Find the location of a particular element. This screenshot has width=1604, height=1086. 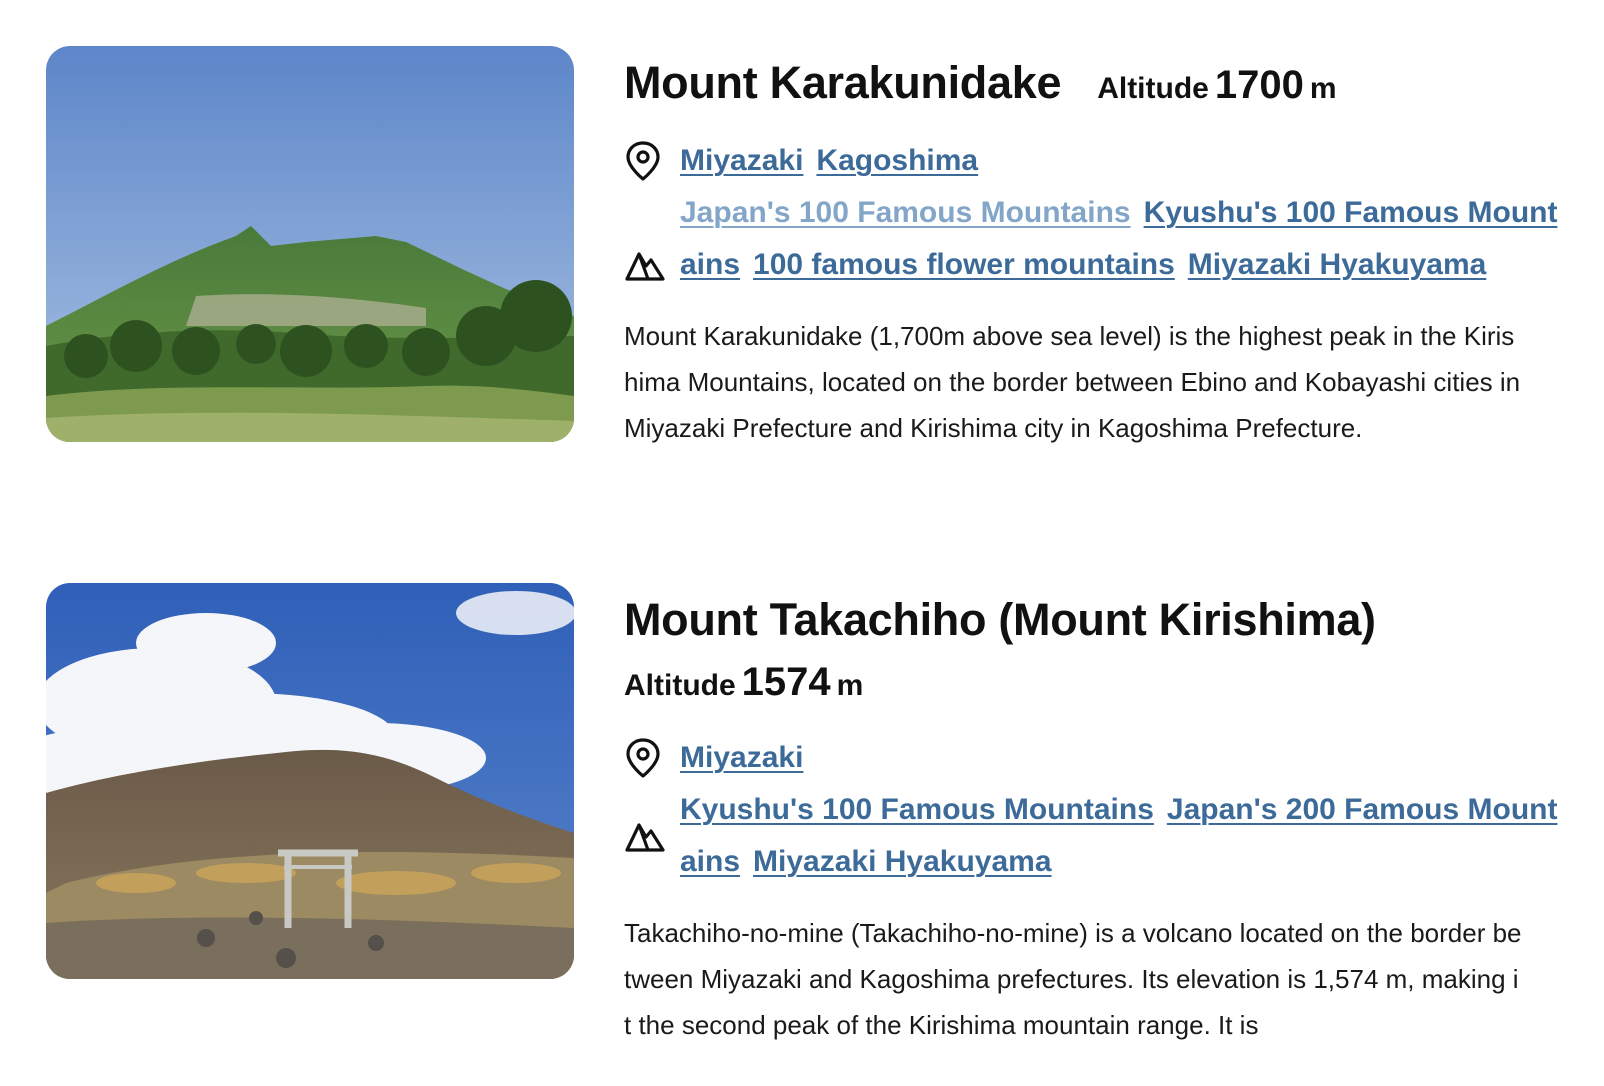

category-link-kyushu-100: Kyushu's 100 Famous Mountains is located at coordinates (917, 809).